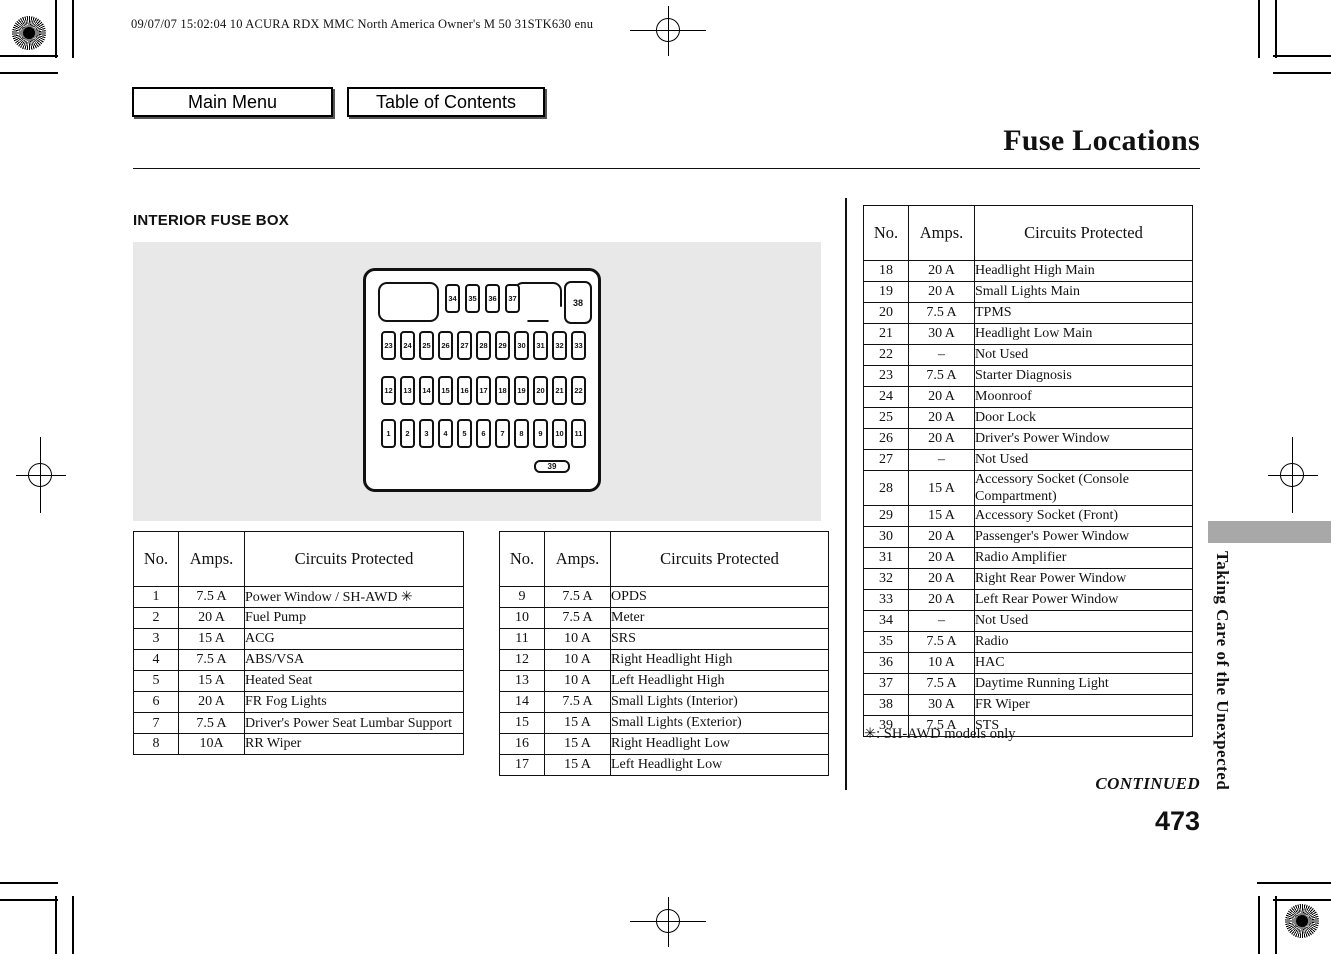 The width and height of the screenshot is (1331, 954). Describe the element at coordinates (886, 579) in the screenshot. I see `cell-fuse-number: 32` at that location.